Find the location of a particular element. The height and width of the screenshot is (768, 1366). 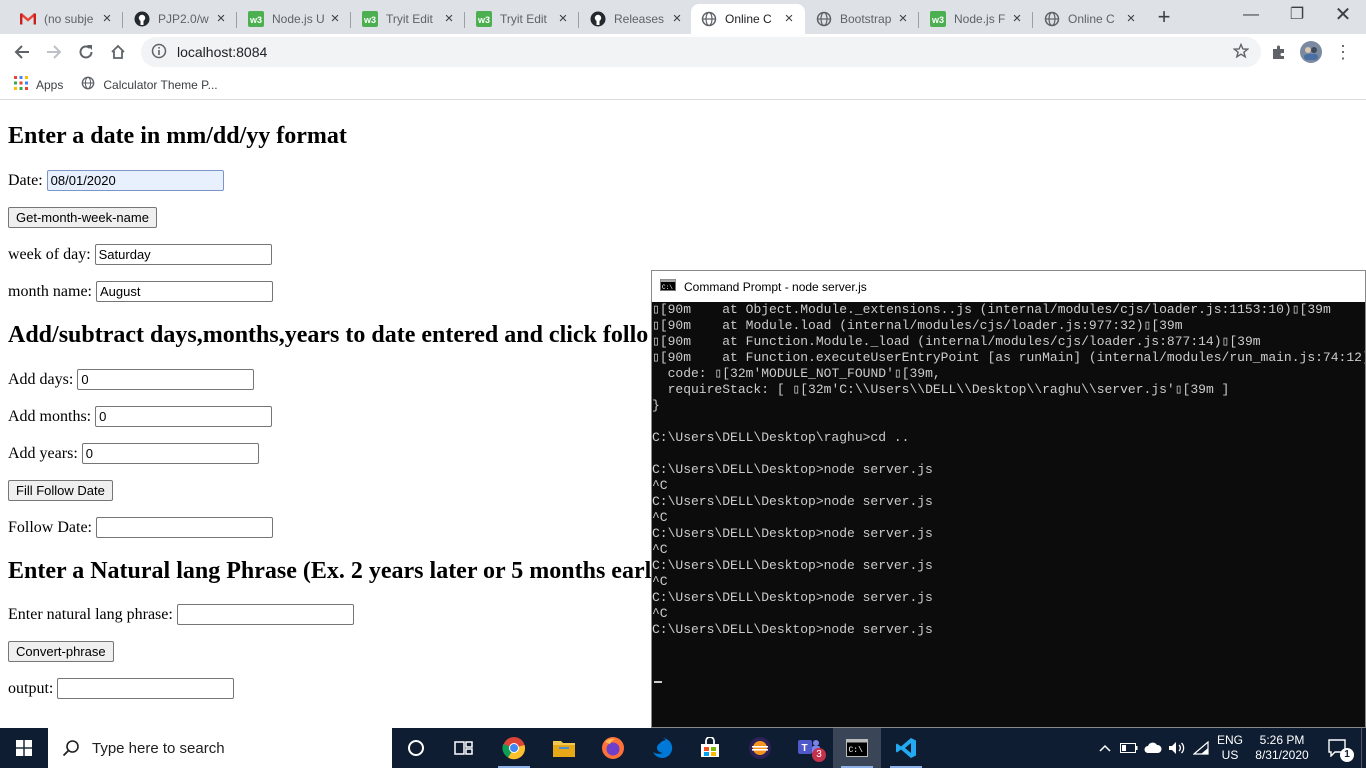

tab-bootstrap: Bootstrap × is located at coordinates (862, 19).